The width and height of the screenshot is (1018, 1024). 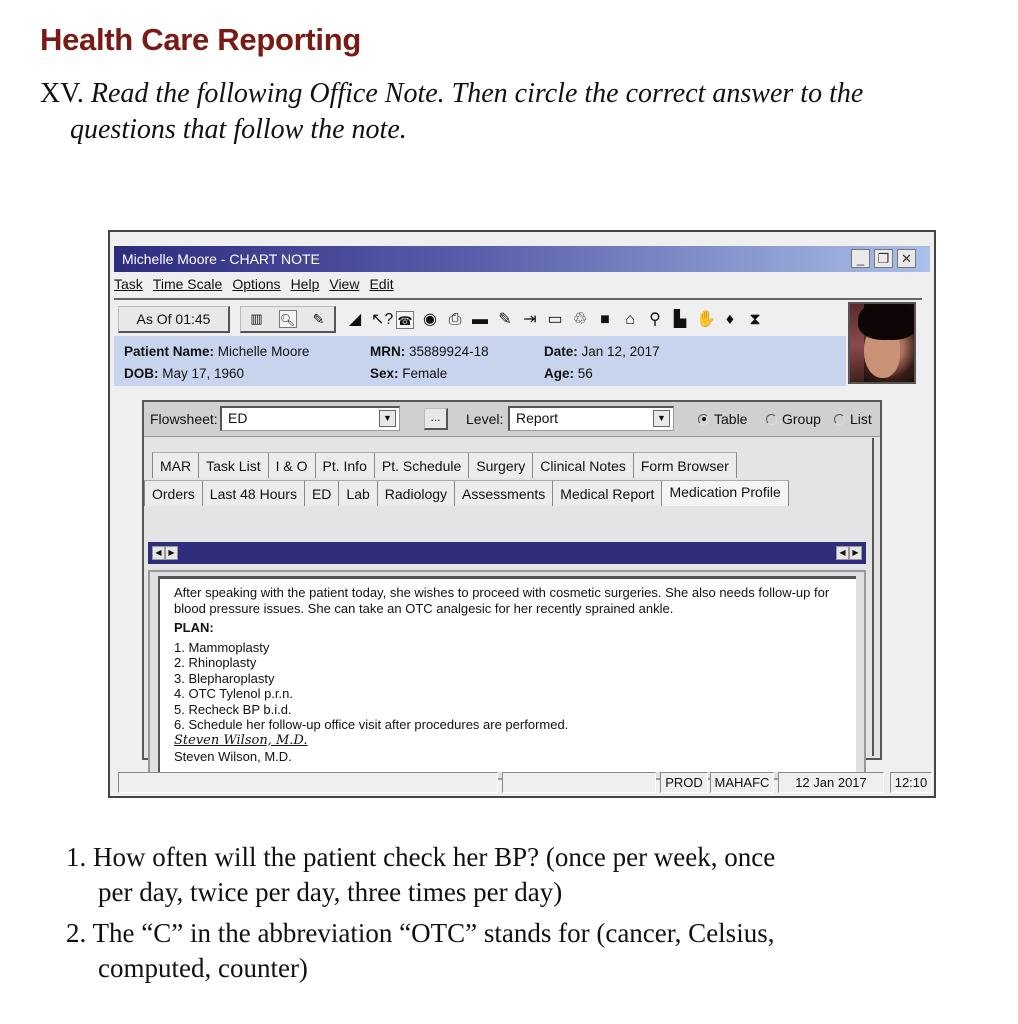 What do you see at coordinates (188, 284) in the screenshot?
I see `menu-time-scale: Time Scale` at bounding box center [188, 284].